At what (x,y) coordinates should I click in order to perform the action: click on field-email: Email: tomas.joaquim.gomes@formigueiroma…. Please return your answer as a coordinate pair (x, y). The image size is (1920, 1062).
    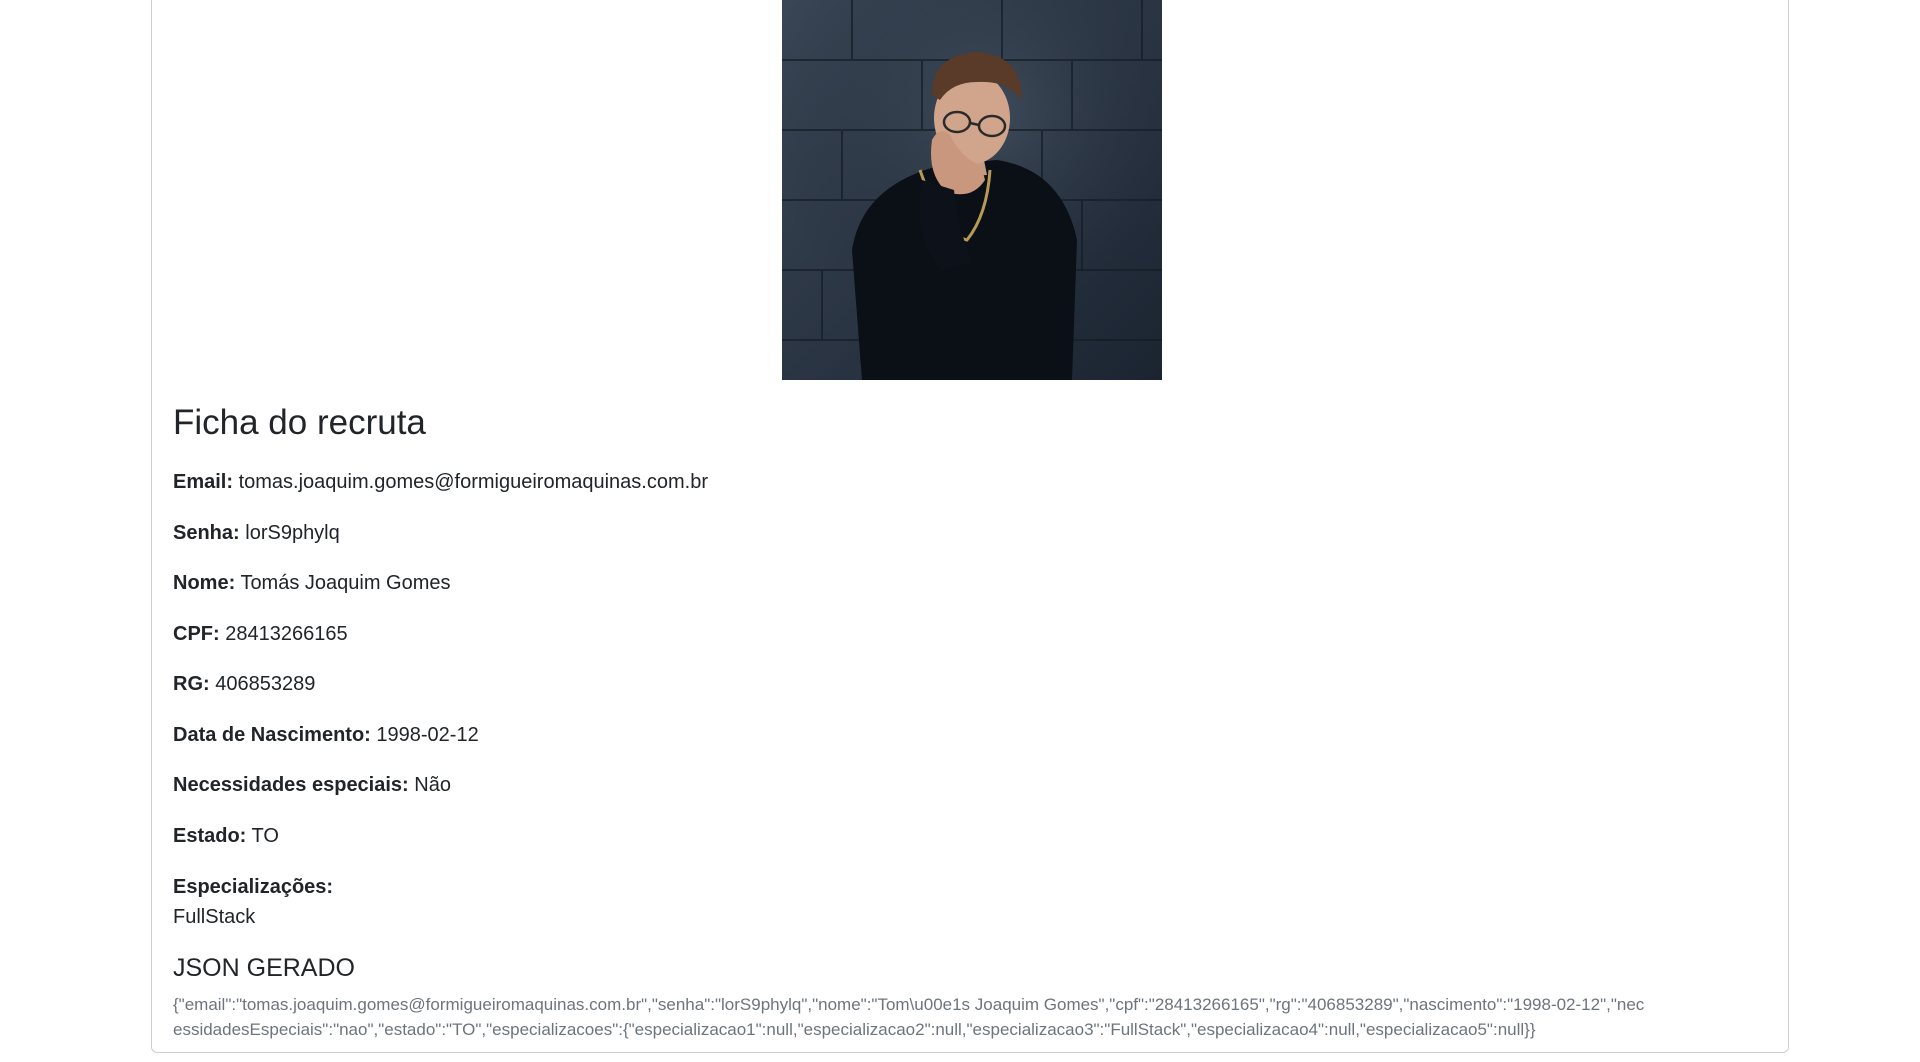
    Looking at the image, I should click on (963, 482).